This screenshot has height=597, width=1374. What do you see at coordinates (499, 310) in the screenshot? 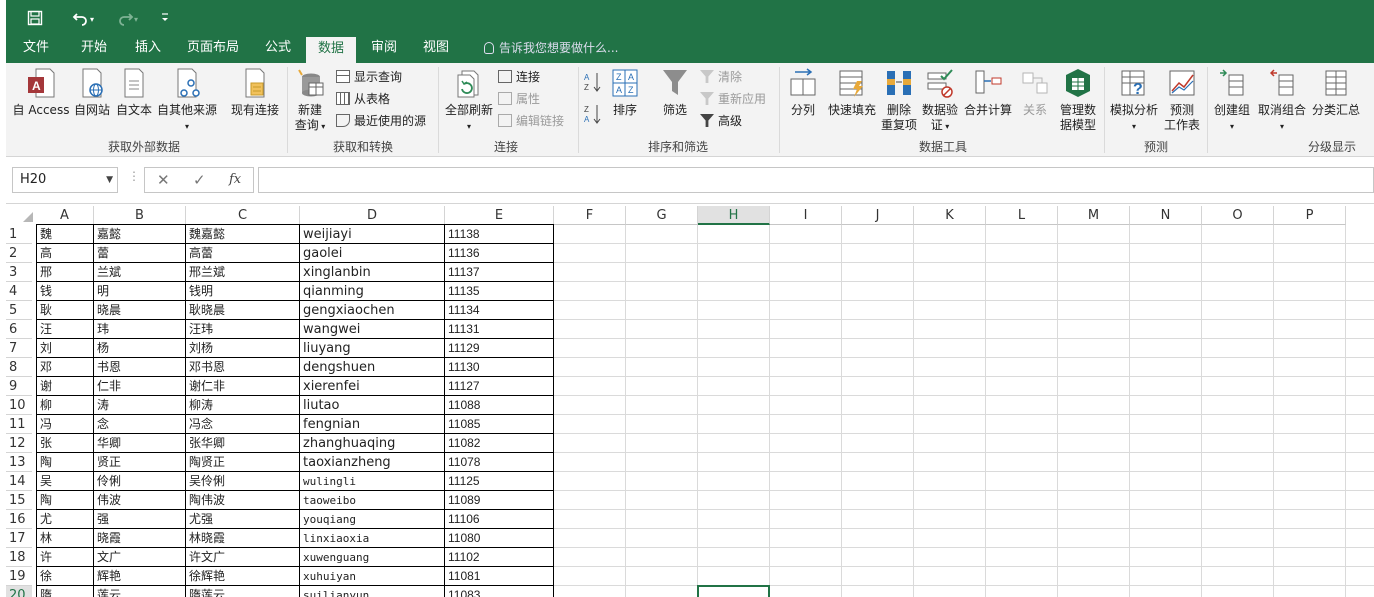
I see `id-cell: 11134` at bounding box center [499, 310].